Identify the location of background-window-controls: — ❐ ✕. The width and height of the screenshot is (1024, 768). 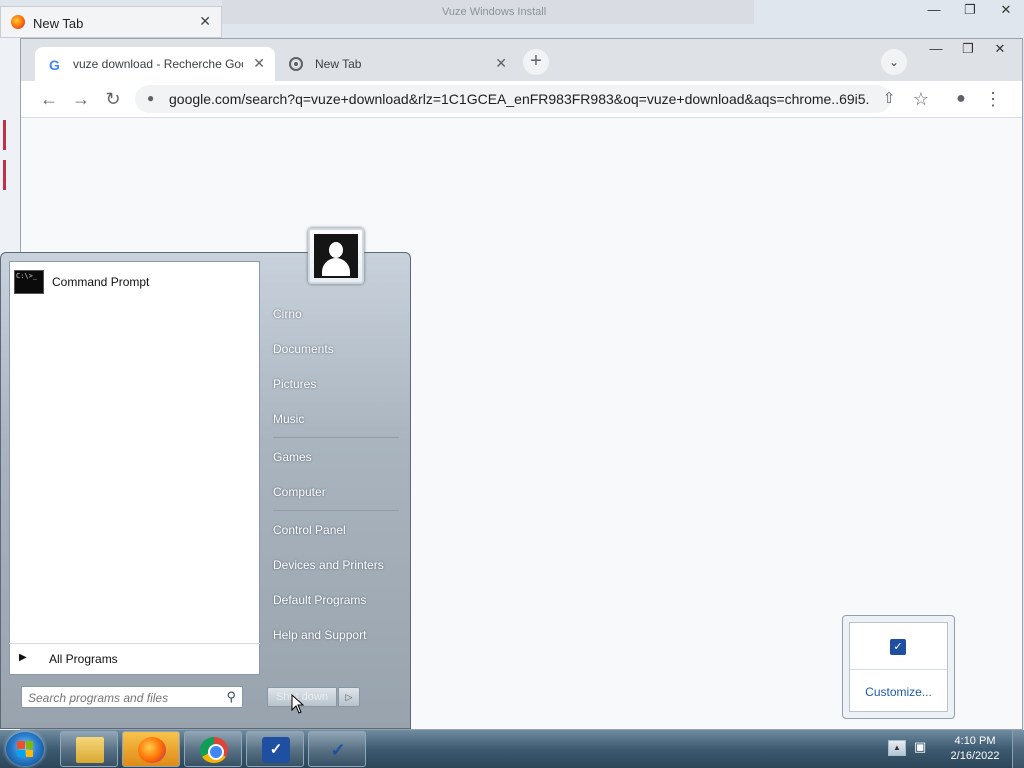
(970, 10).